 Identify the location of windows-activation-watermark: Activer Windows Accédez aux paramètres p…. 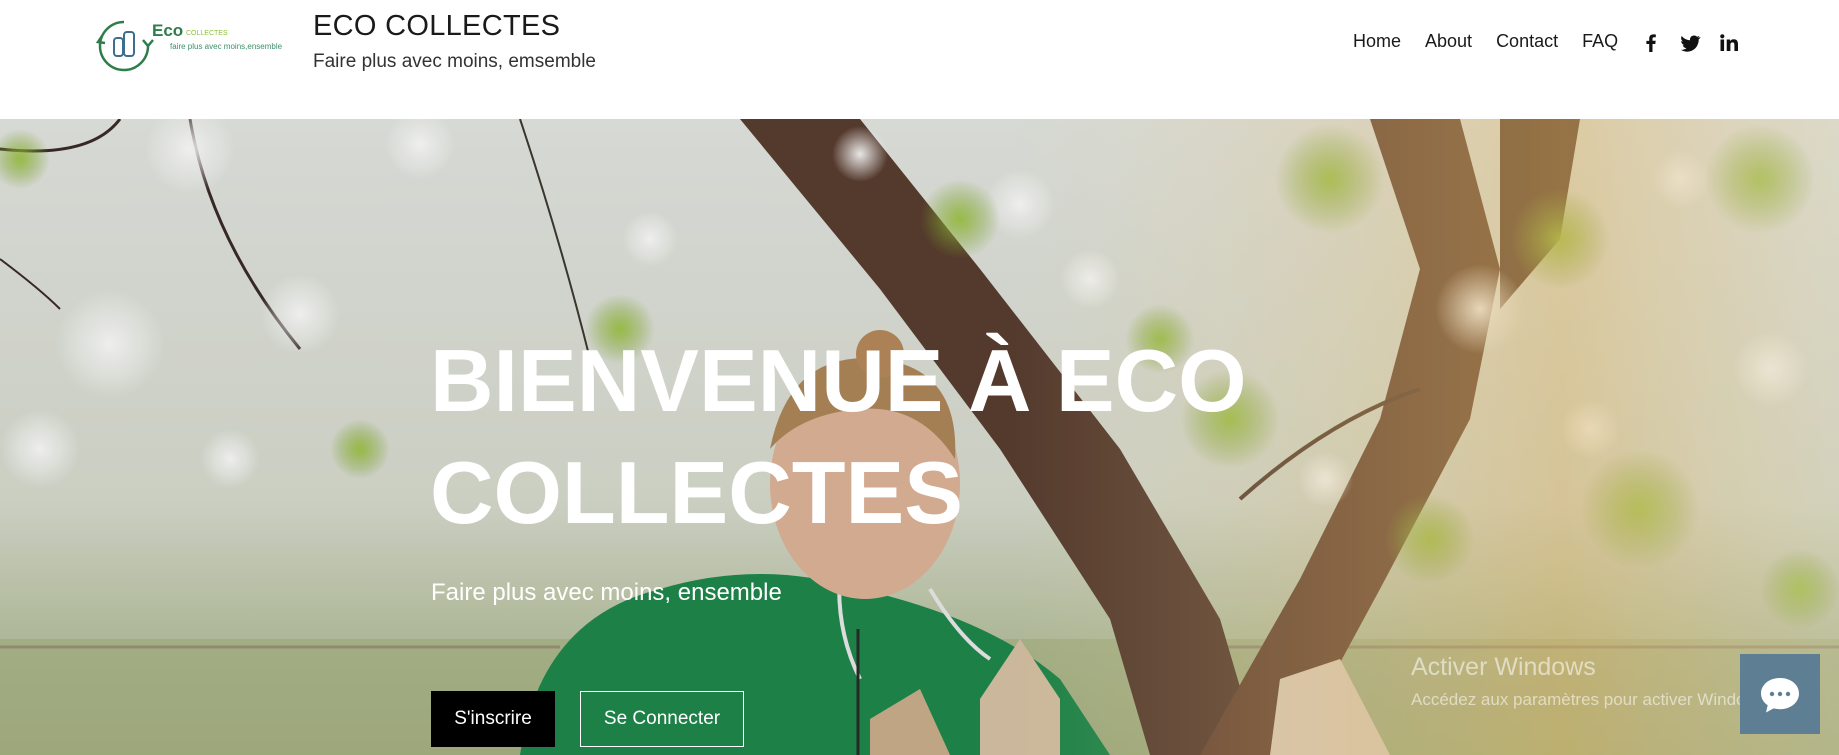
(1591, 681).